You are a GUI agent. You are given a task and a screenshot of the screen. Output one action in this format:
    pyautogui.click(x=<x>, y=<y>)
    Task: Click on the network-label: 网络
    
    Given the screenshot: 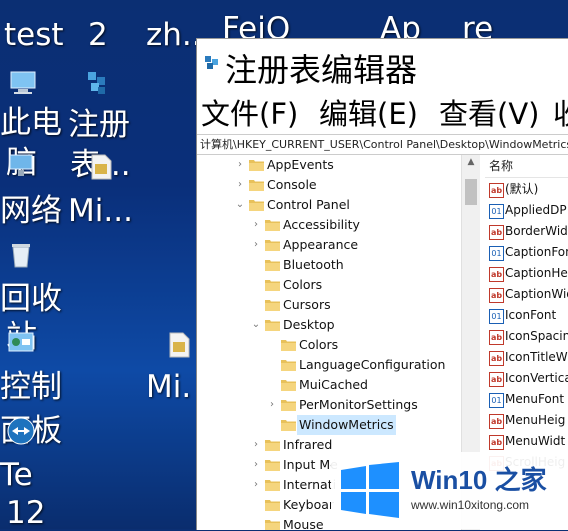 What is the action you would take?
    pyautogui.click(x=31, y=211)
    